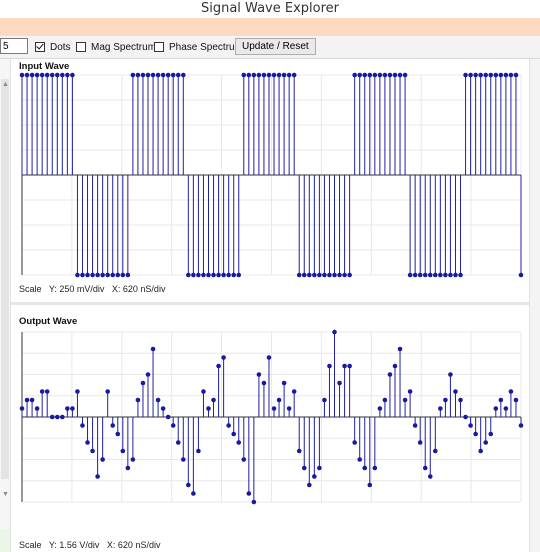 This screenshot has height=552, width=540. I want to click on mag-spectrum-checkbox, so click(81, 47).